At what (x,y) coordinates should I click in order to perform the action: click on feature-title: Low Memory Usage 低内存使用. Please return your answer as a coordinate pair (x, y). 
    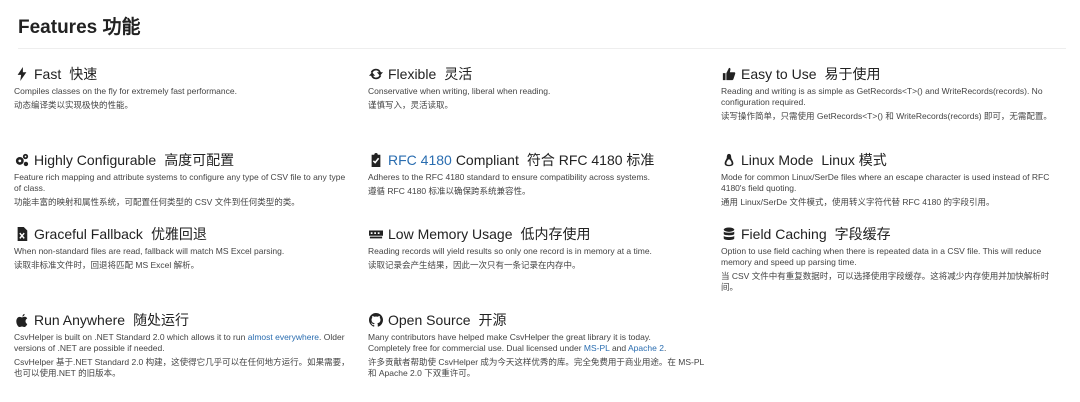
    Looking at the image, I should click on (538, 234).